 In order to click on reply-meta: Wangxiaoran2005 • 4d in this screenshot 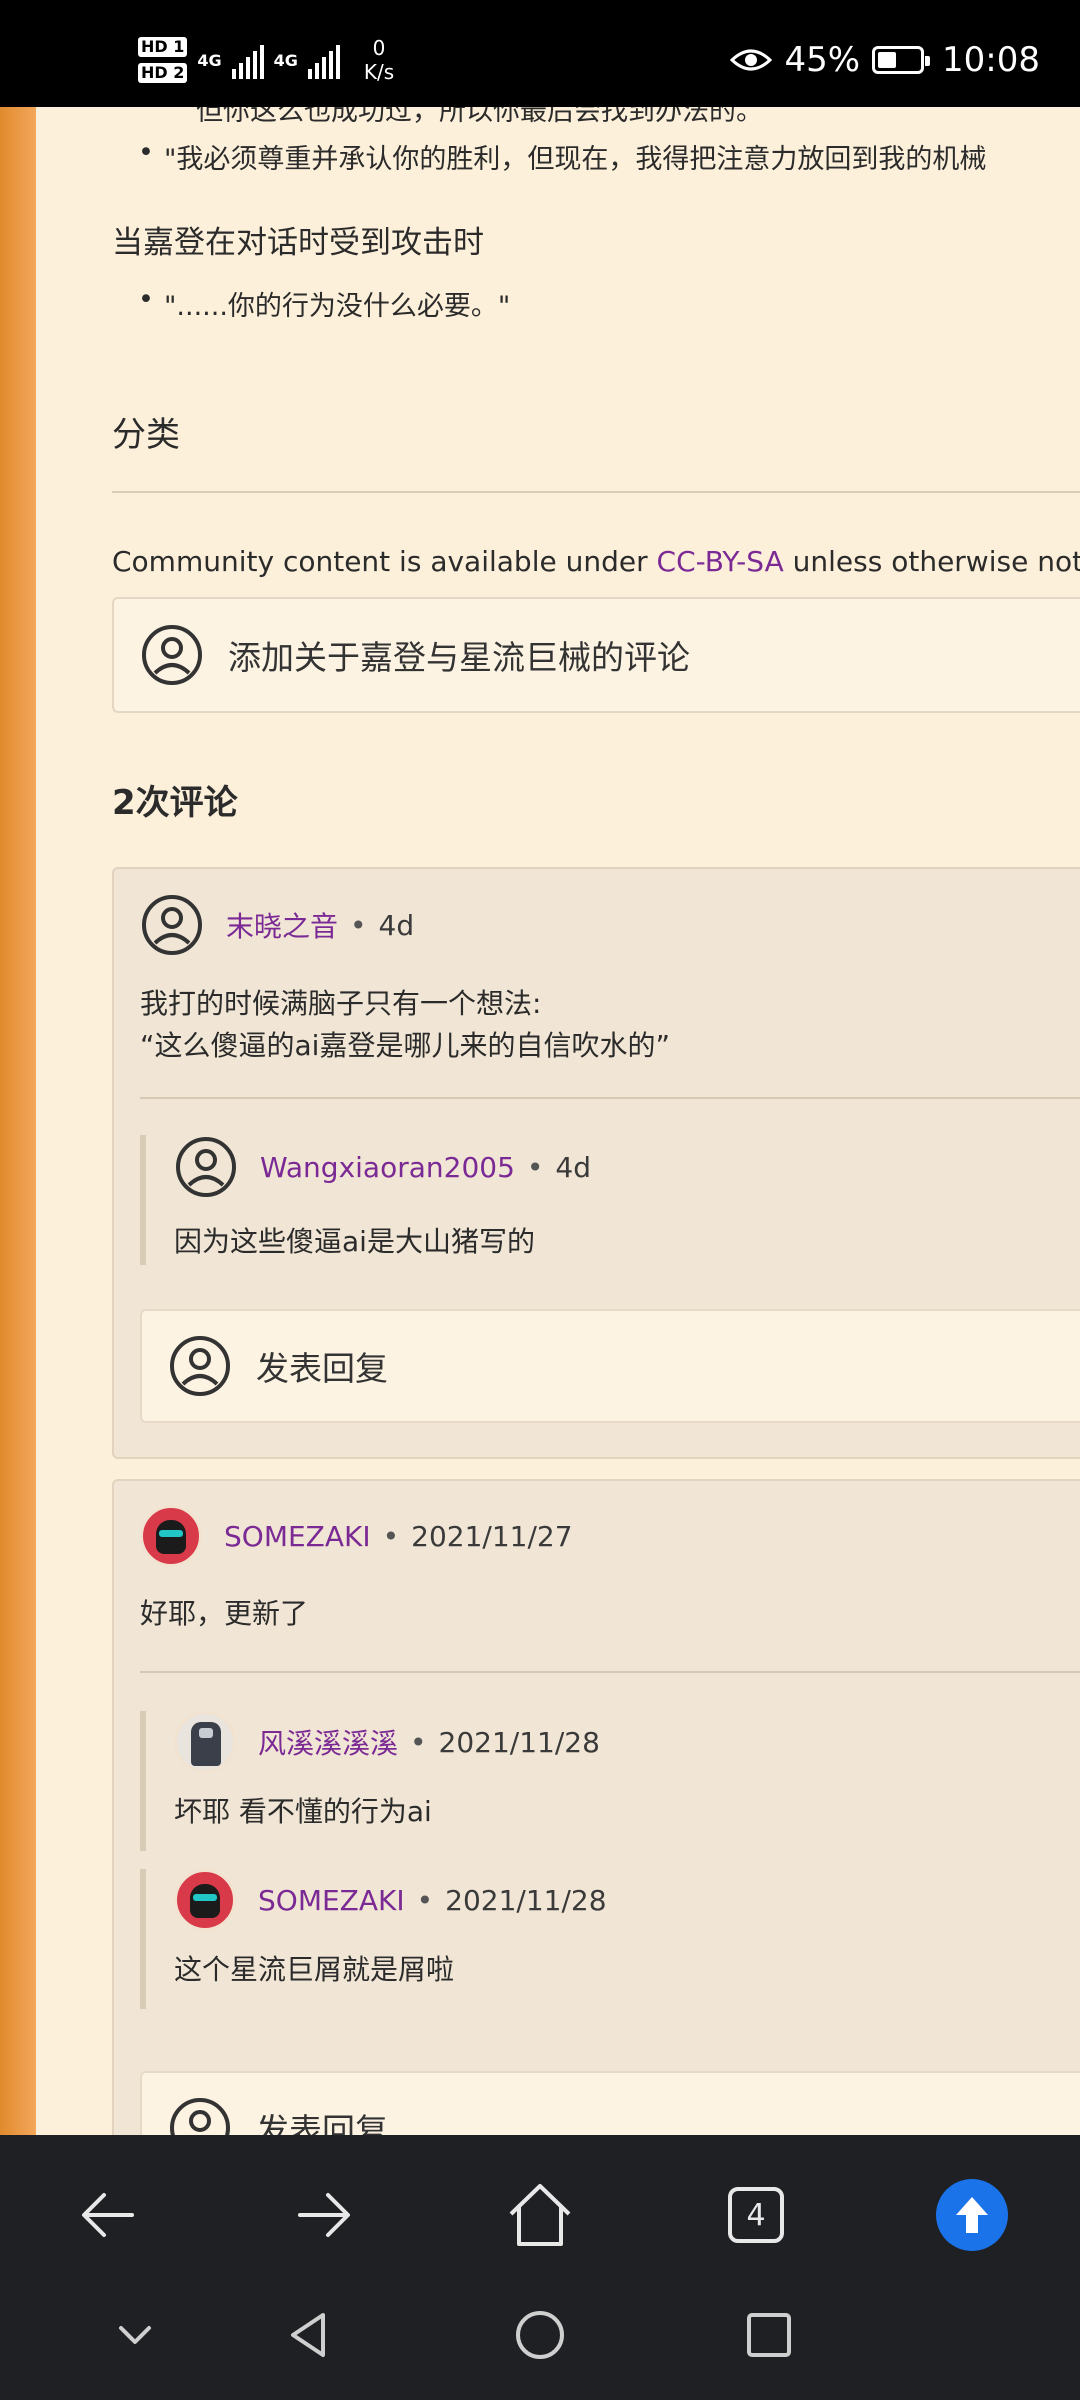, I will do `click(382, 1167)`.